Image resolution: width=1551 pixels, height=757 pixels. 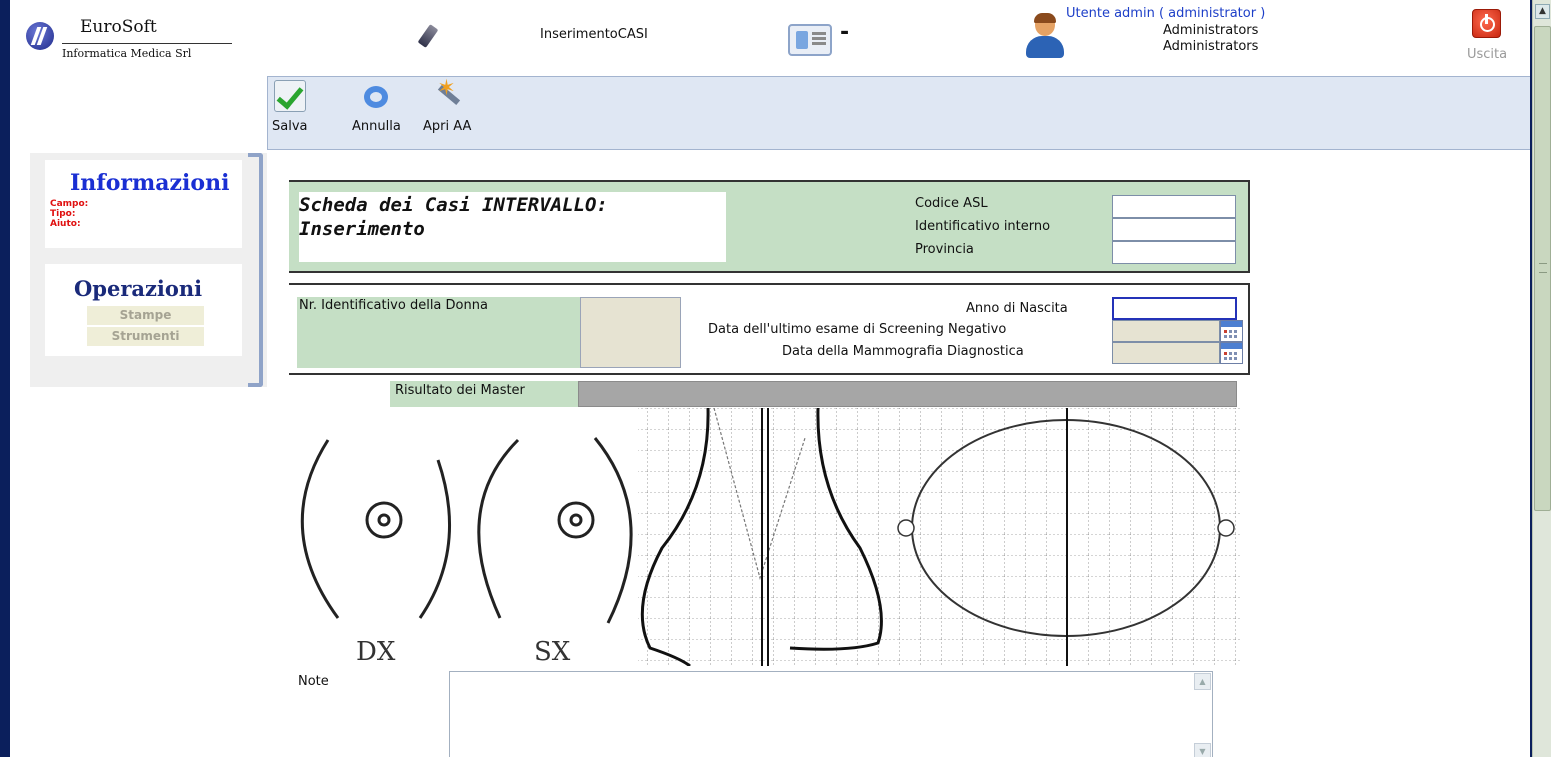 I want to click on action-toolbar: Salva Annulla Apri AA, so click(x=898, y=113).